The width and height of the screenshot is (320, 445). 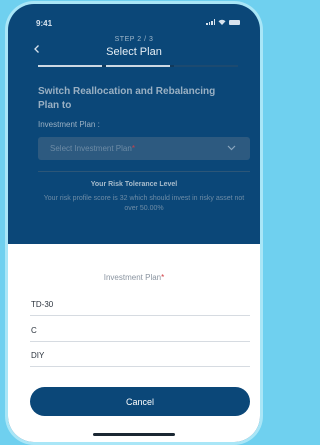 What do you see at coordinates (134, 434) in the screenshot?
I see `home-indicator` at bounding box center [134, 434].